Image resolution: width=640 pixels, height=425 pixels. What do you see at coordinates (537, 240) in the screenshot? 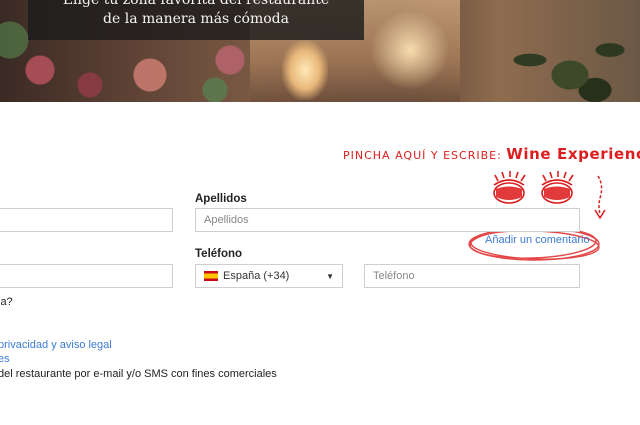
I see `add-comment-link: Añadir un comentario` at bounding box center [537, 240].